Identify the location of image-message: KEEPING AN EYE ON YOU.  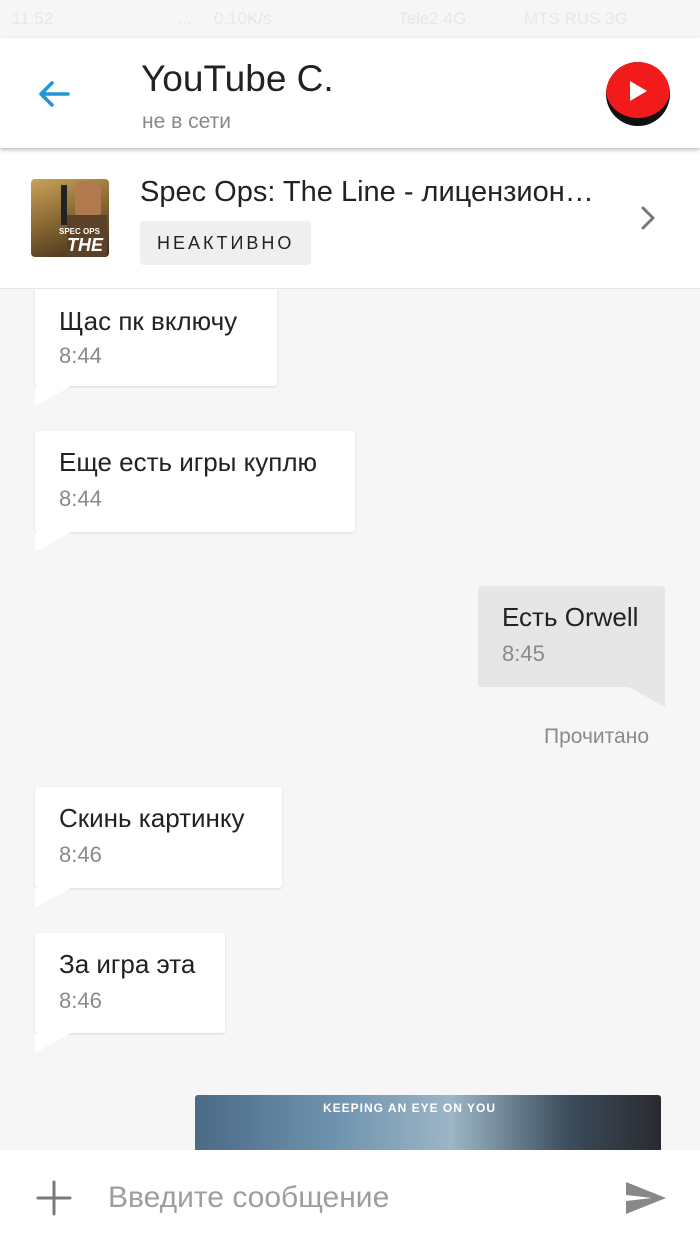
(428, 1125).